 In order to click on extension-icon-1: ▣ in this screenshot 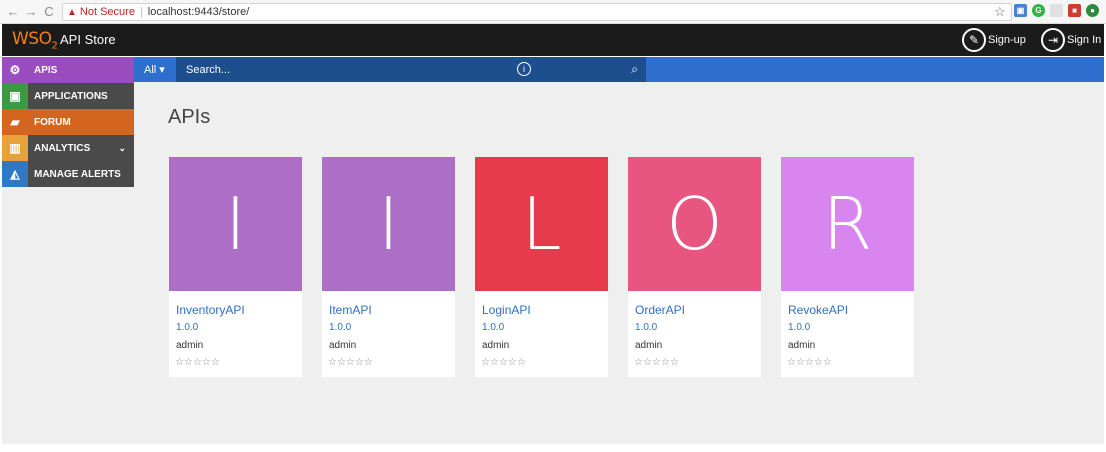, I will do `click(1020, 10)`.